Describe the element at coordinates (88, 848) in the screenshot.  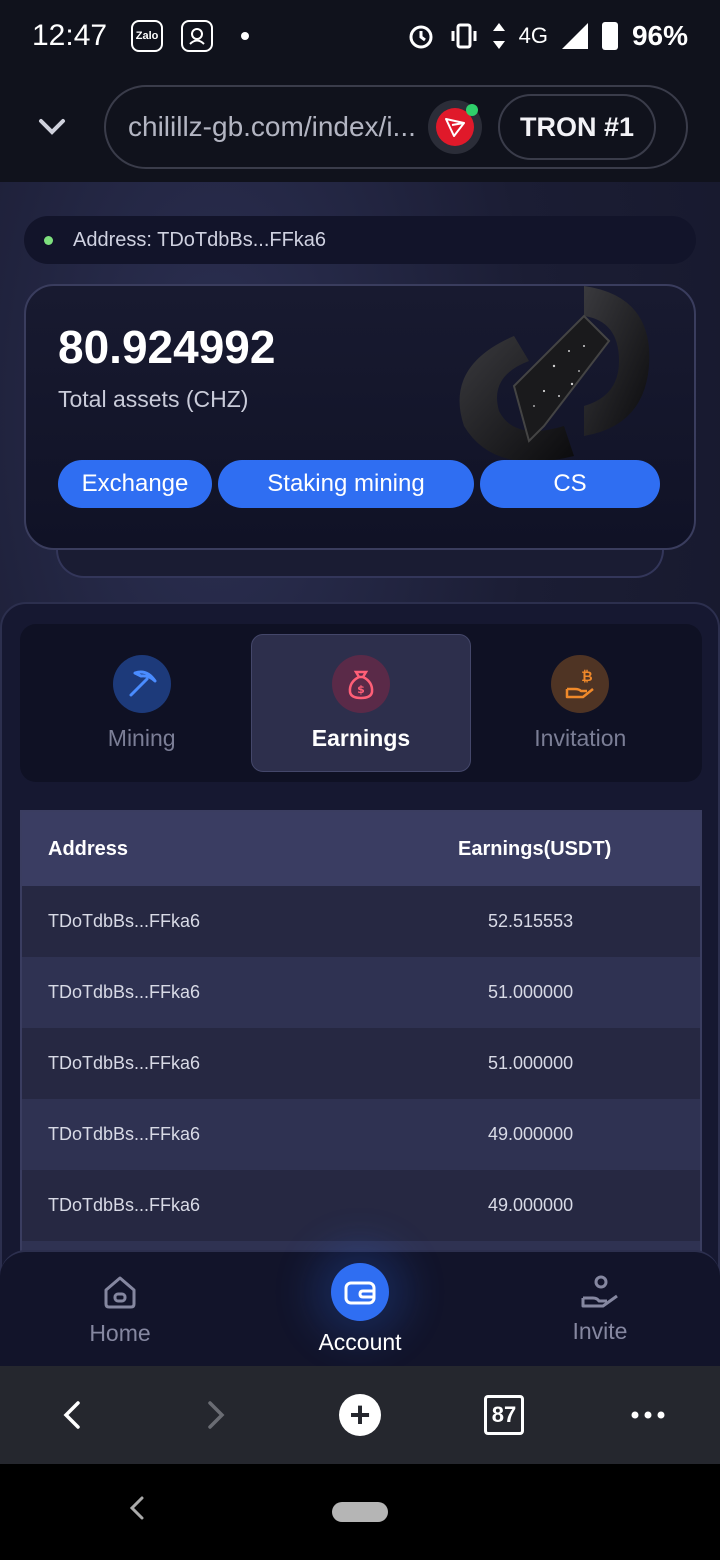
I see `header-address: Address` at that location.